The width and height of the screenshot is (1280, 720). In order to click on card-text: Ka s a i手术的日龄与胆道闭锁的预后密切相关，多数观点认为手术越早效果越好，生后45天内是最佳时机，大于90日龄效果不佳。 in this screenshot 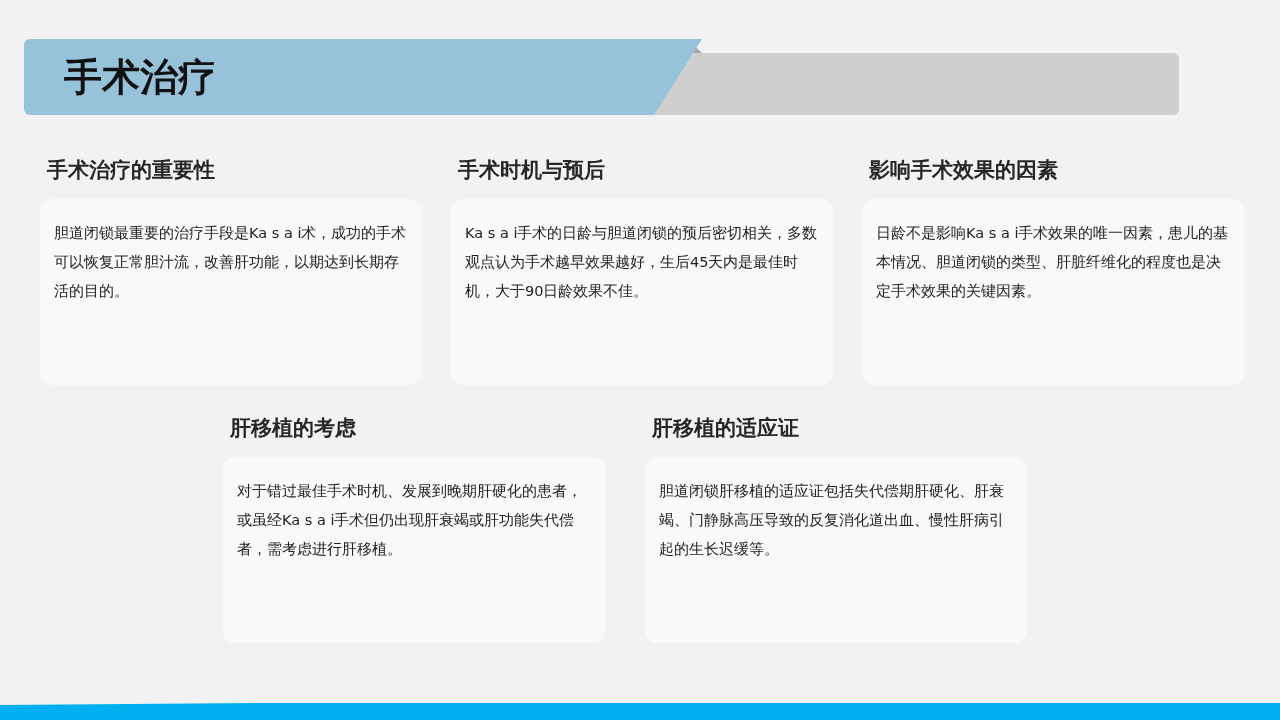, I will do `click(642, 262)`.